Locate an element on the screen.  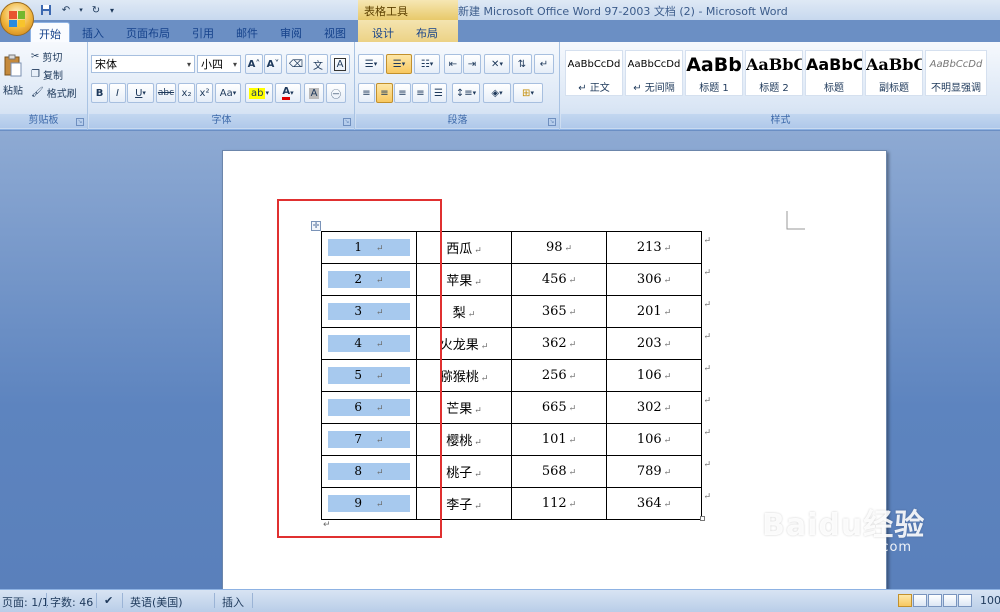
table-cell-value-b: 306 ↵ ↵ is located at coordinates (658, 279).